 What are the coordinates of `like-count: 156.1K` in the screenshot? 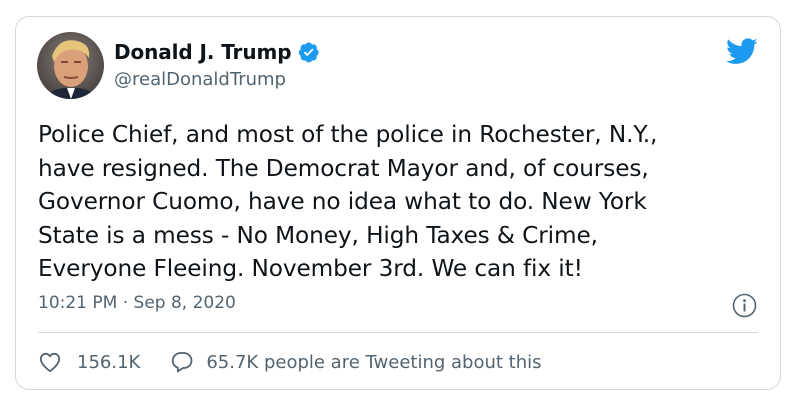 It's located at (109, 362).